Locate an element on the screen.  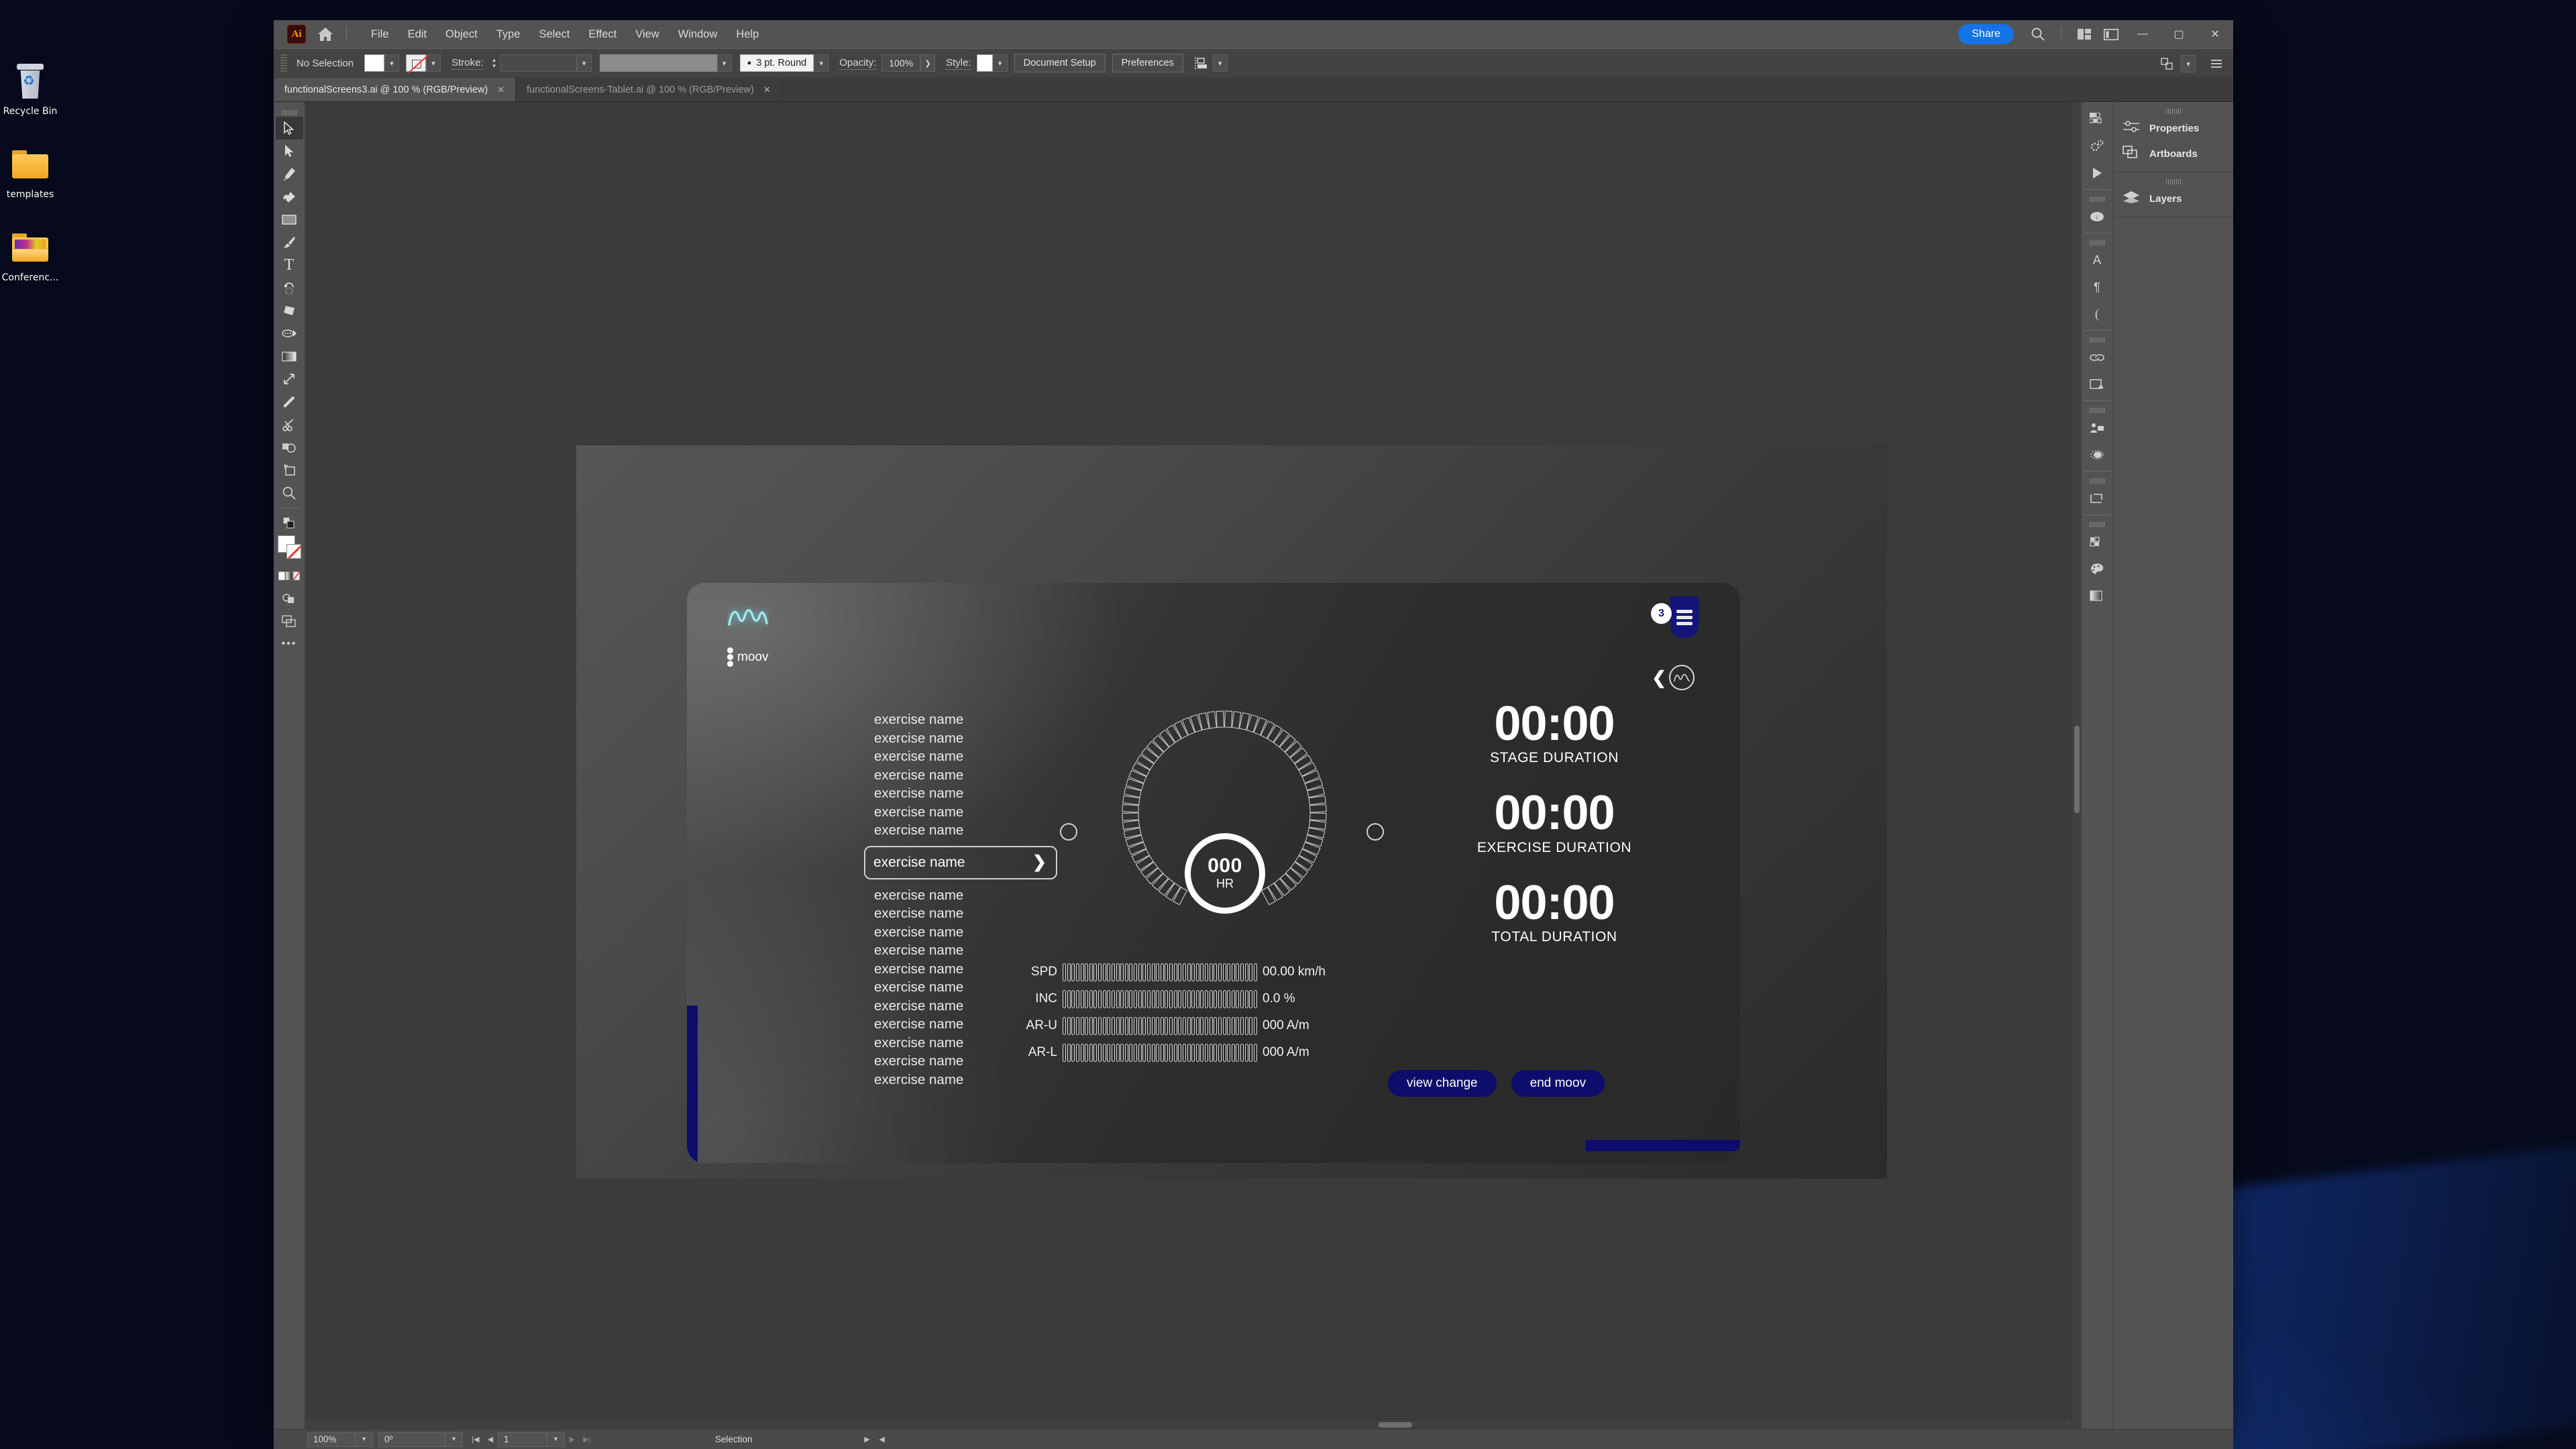
opentype-panel-icon: ( is located at coordinates (2097, 314).